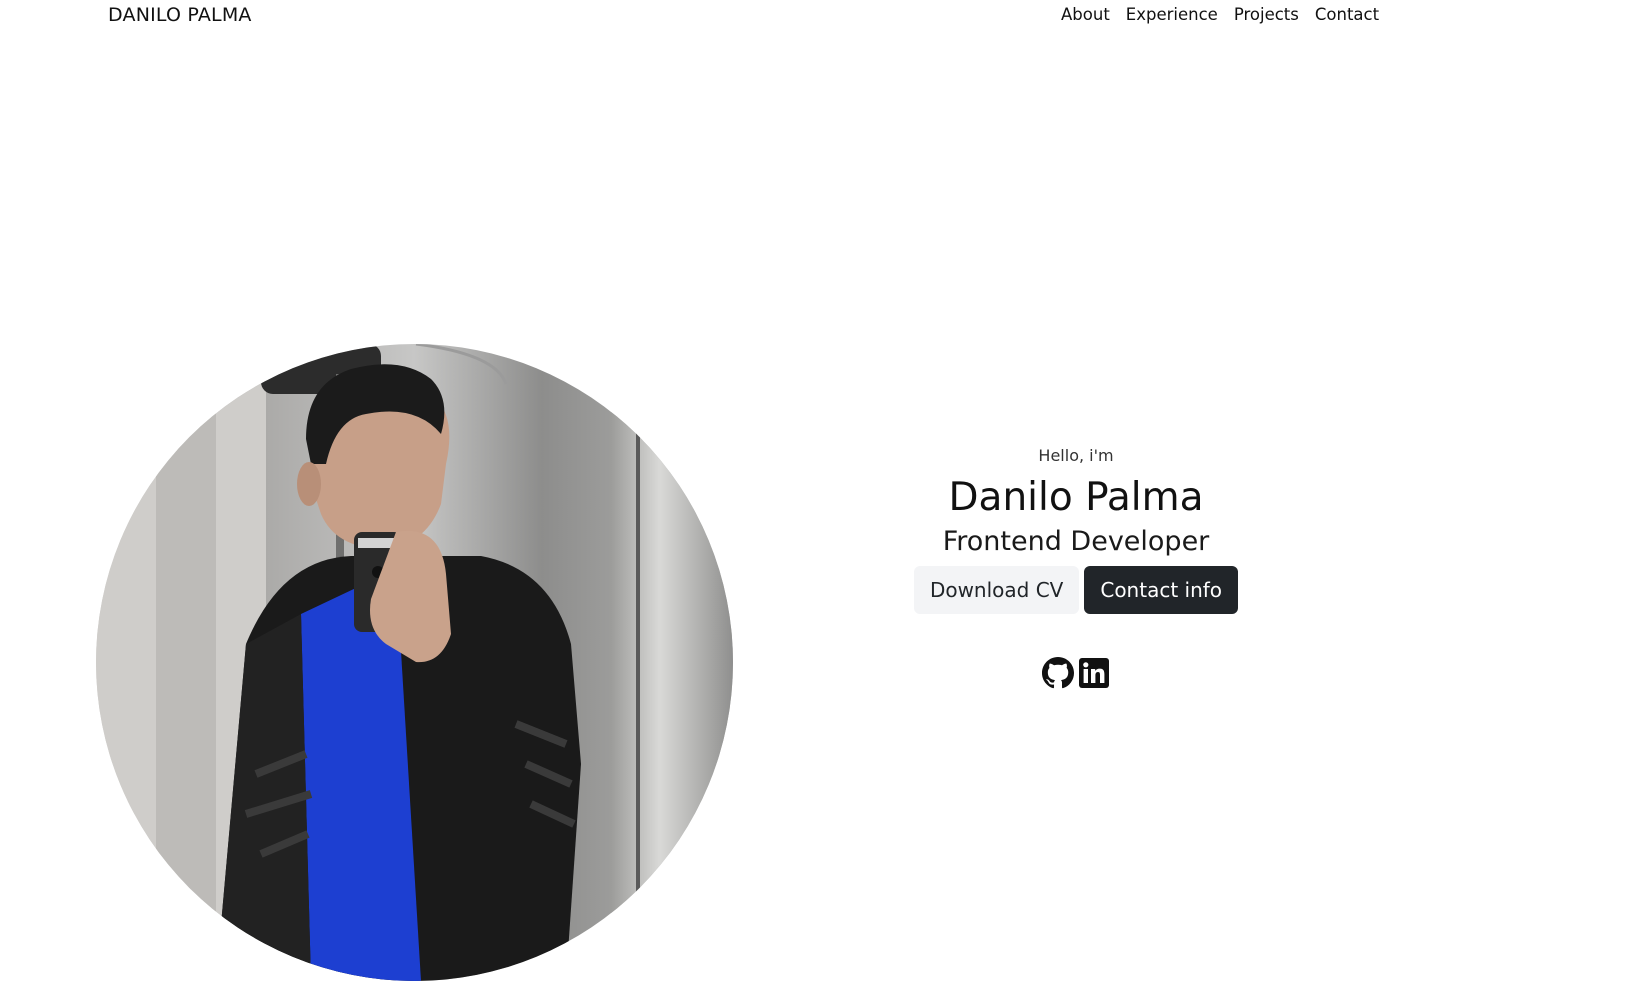  I want to click on nav-link-contact: Contact, so click(1347, 14).